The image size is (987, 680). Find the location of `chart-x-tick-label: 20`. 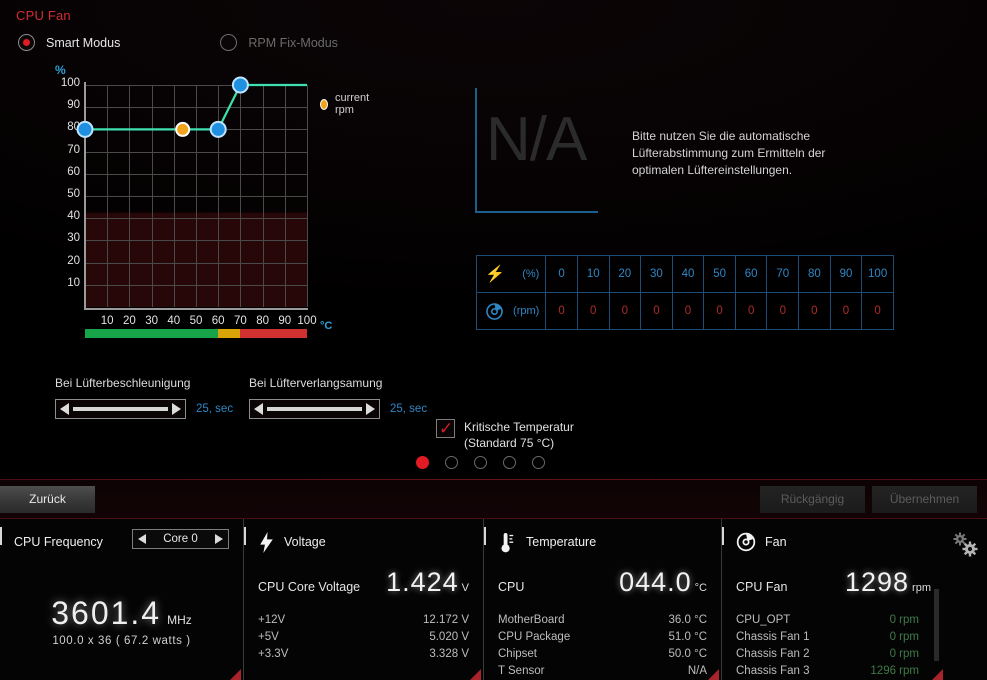

chart-x-tick-label: 20 is located at coordinates (129, 321).